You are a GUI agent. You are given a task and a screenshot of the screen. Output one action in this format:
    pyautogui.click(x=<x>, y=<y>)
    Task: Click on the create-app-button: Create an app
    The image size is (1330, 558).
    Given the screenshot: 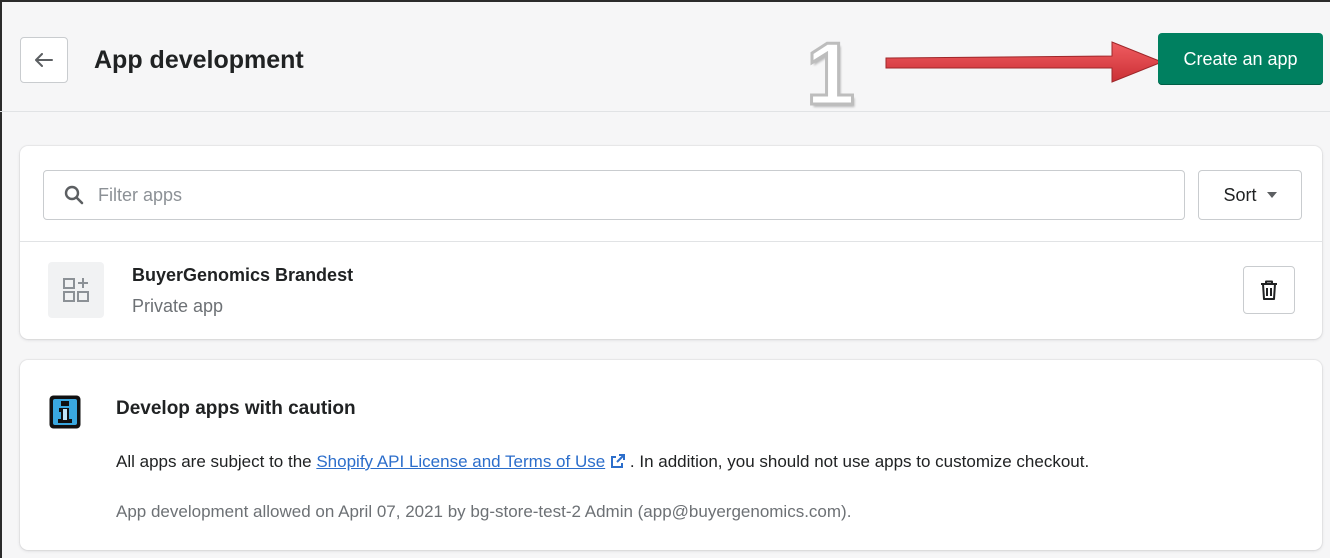 What is the action you would take?
    pyautogui.click(x=1240, y=59)
    